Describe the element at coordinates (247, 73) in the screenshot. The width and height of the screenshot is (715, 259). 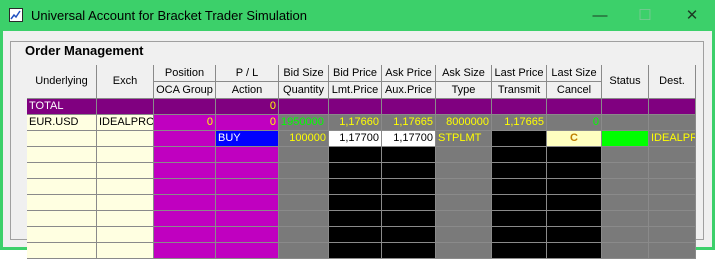
I see `header-pl: P / L` at that location.